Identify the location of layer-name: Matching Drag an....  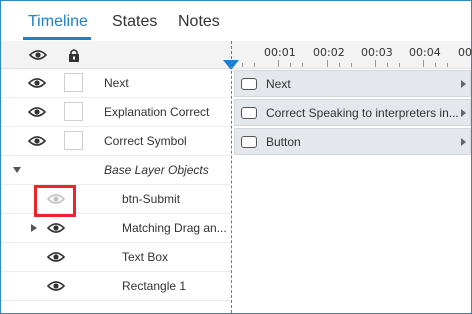
(174, 228).